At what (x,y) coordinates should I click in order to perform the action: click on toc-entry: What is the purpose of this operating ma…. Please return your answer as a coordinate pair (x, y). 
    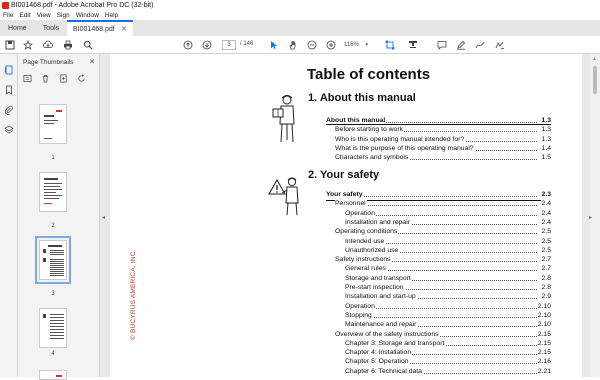
    Looking at the image, I should click on (443, 149).